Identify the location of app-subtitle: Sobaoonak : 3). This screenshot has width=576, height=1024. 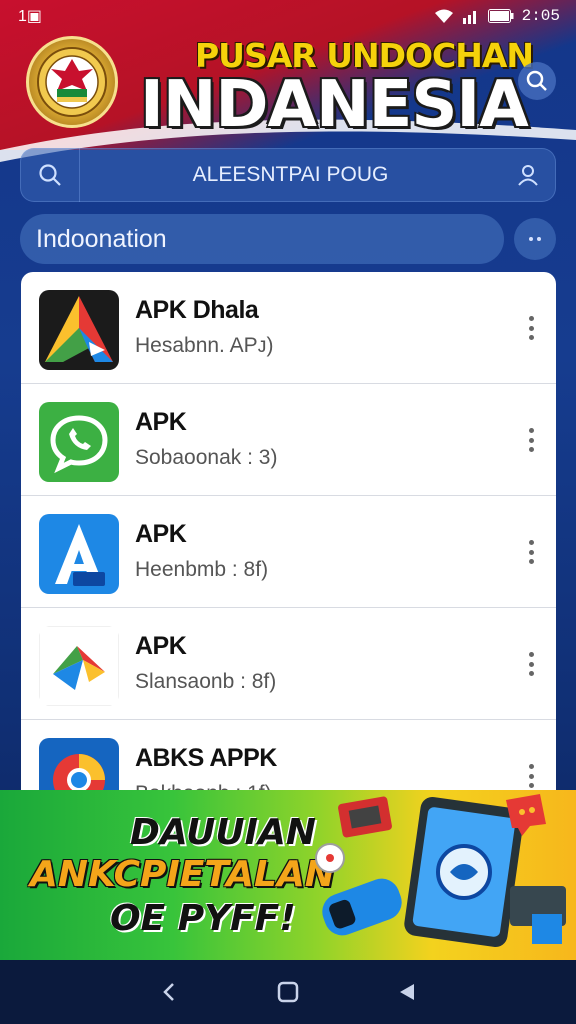
(206, 457).